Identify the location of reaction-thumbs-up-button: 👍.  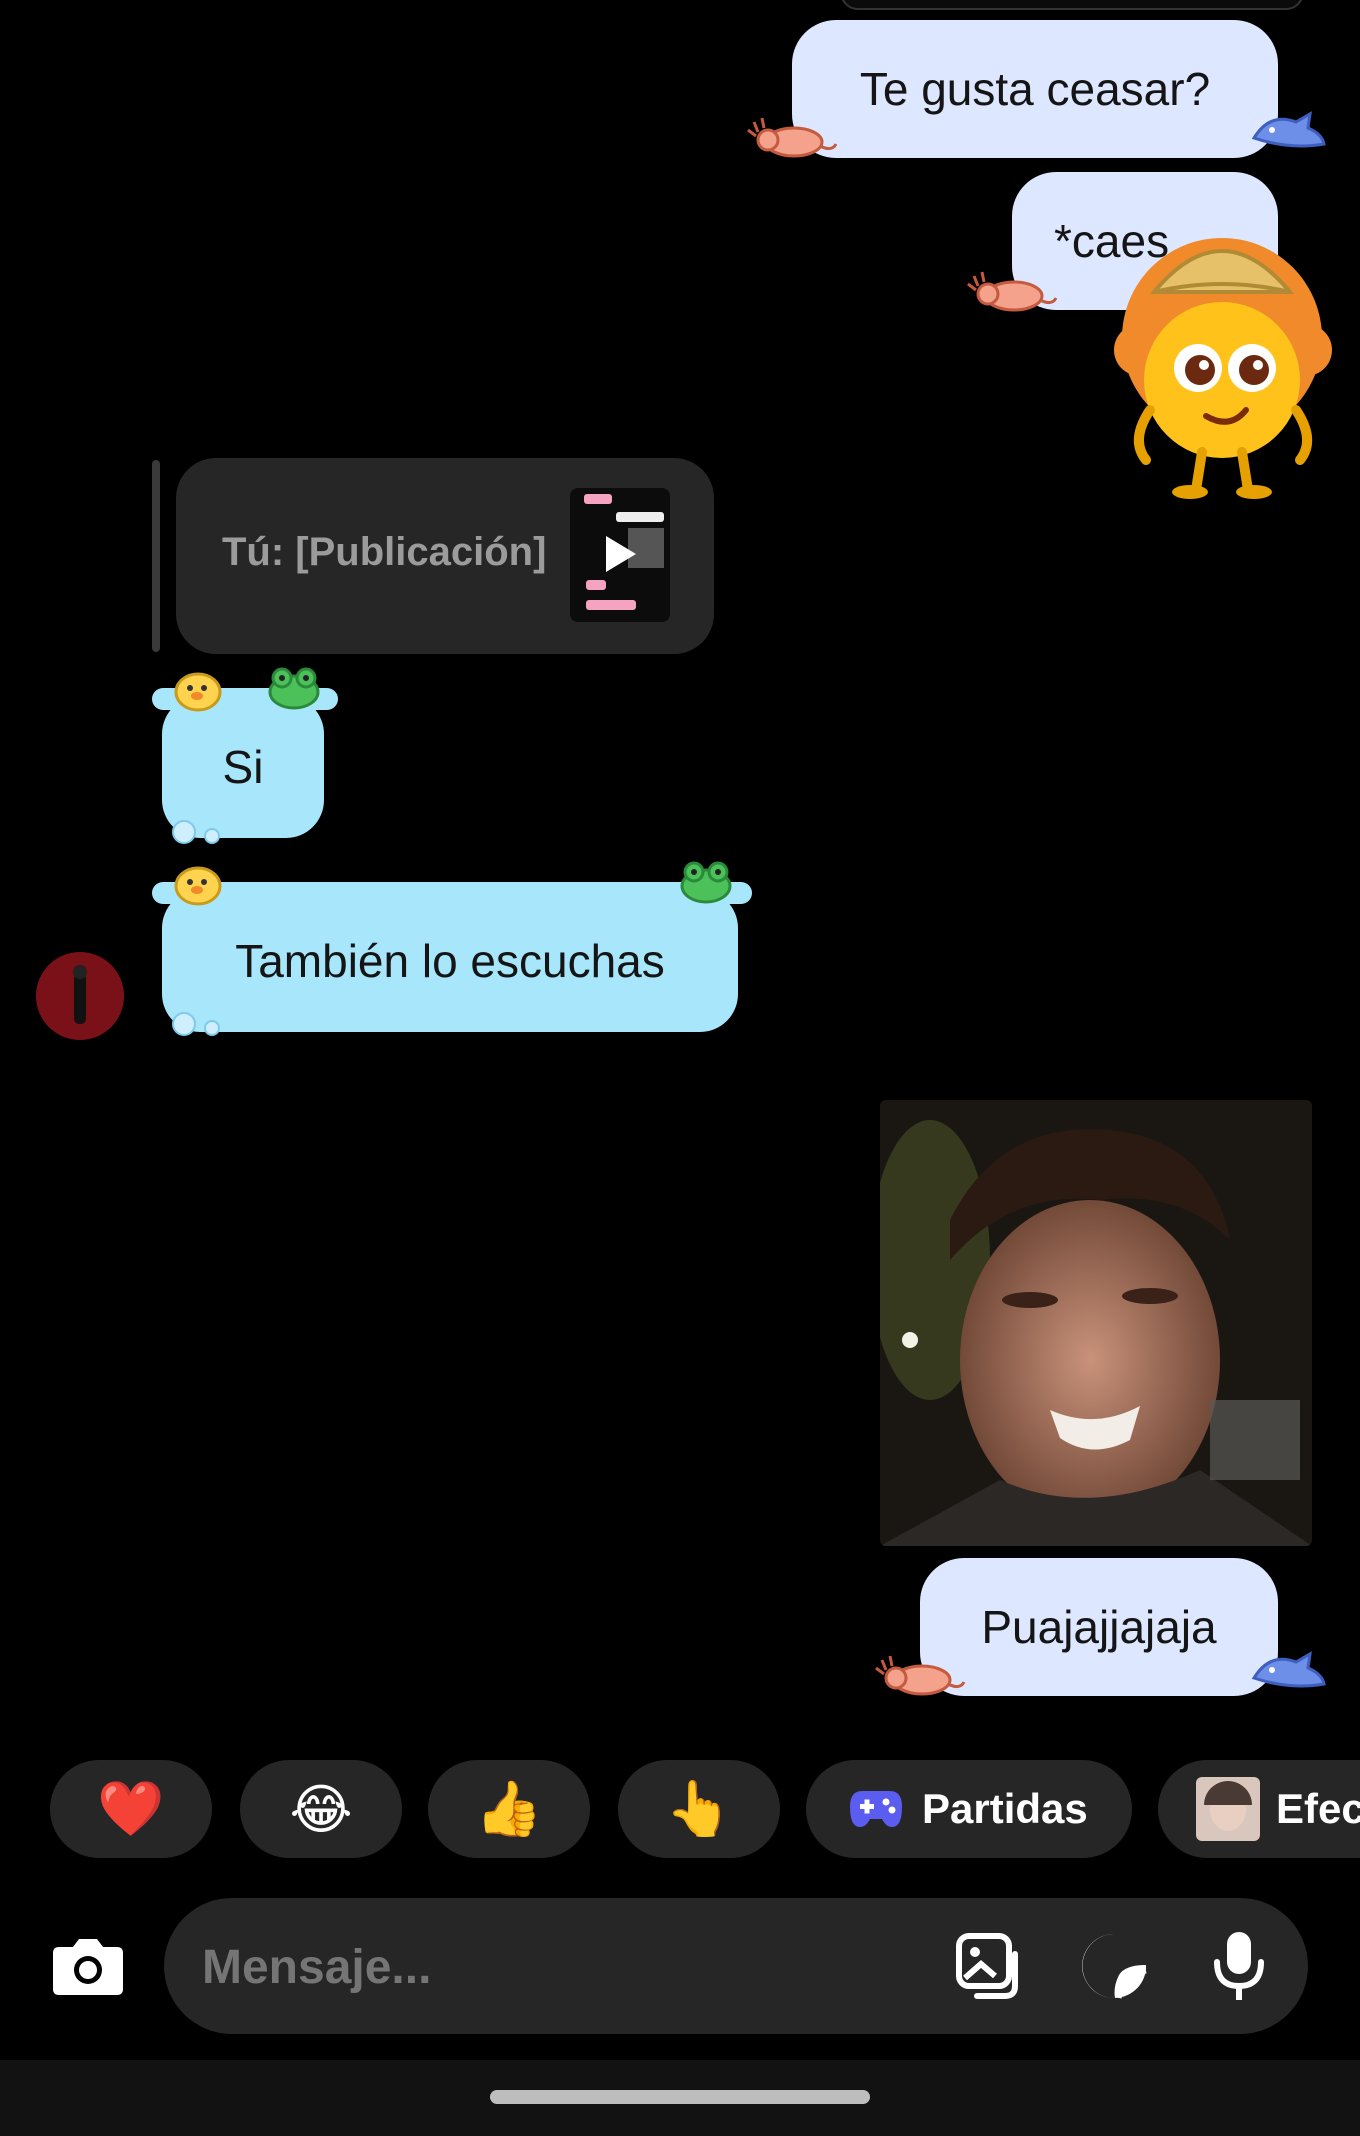
(509, 1809).